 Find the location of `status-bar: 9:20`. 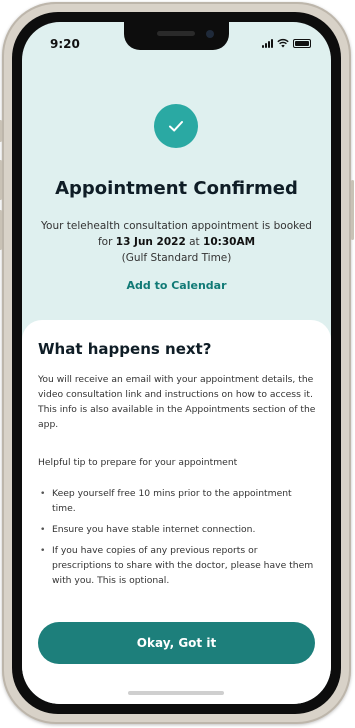

status-bar: 9:20 is located at coordinates (176, 42).